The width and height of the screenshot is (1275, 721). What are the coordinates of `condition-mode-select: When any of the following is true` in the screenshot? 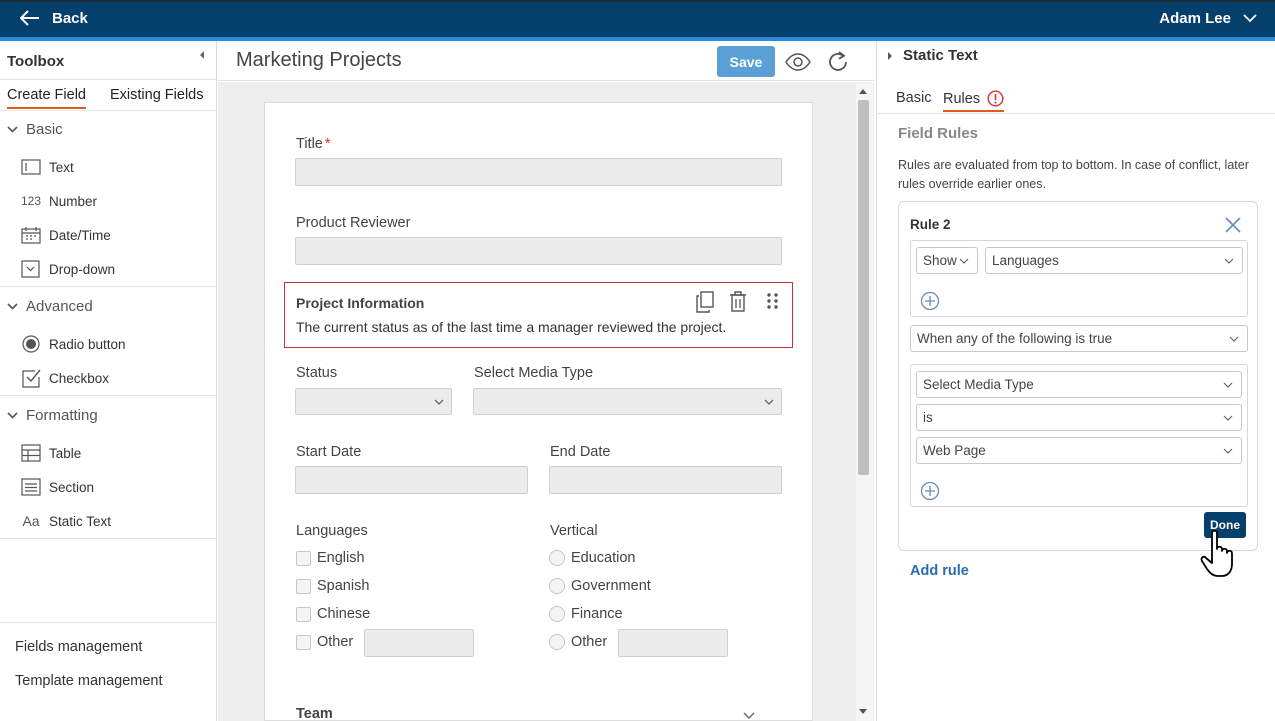 It's located at (1079, 338).